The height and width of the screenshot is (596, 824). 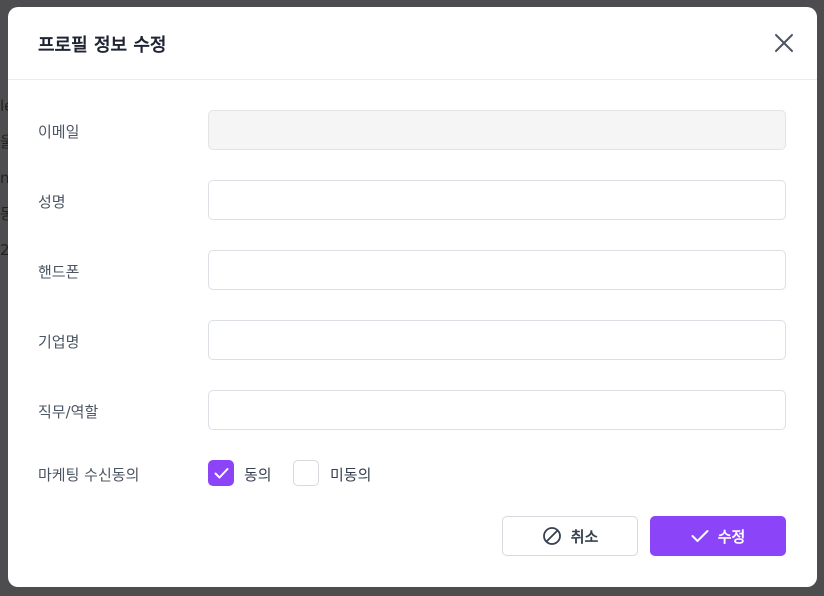 I want to click on cancel-button-label: 취소, so click(x=584, y=536).